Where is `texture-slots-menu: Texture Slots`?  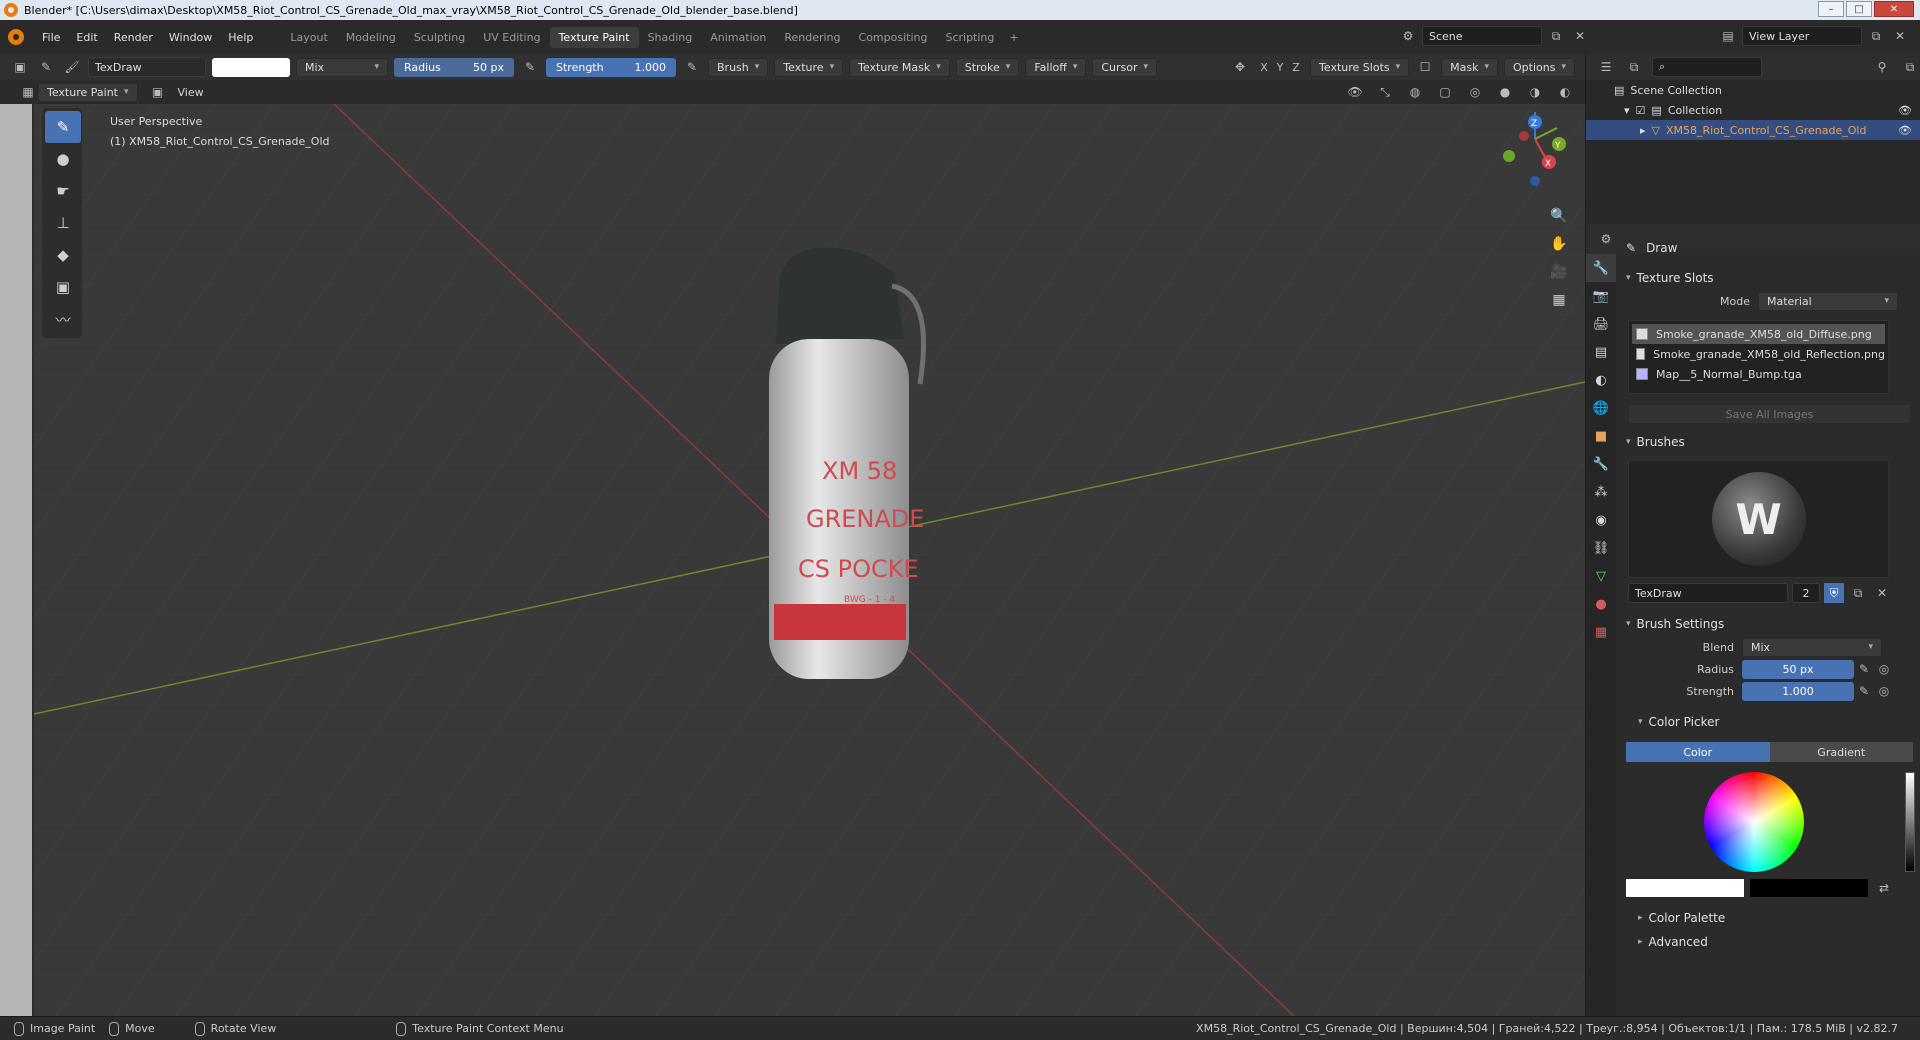 texture-slots-menu: Texture Slots is located at coordinates (1360, 67).